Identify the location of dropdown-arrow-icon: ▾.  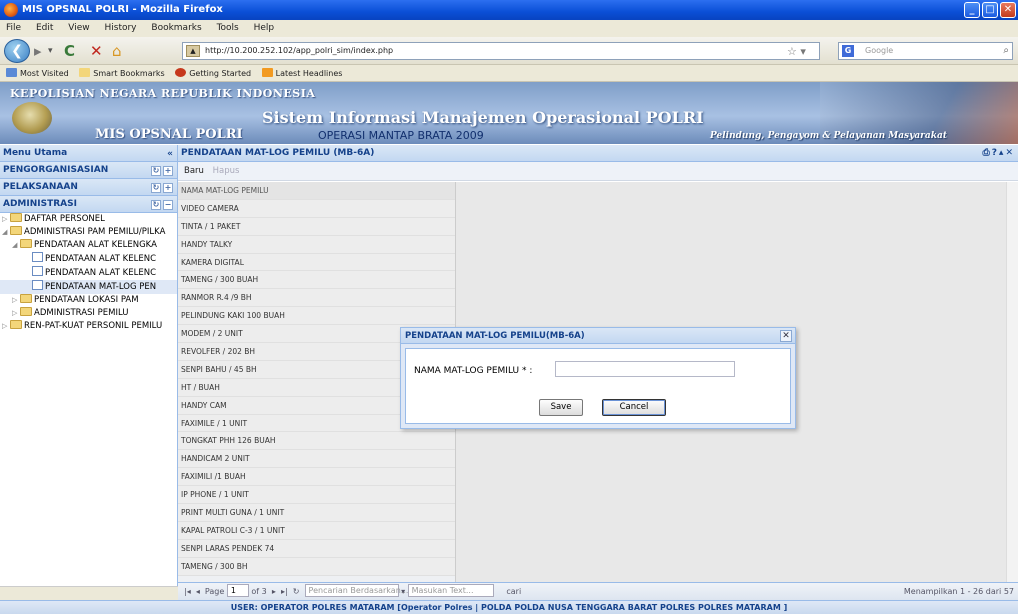
(403, 591).